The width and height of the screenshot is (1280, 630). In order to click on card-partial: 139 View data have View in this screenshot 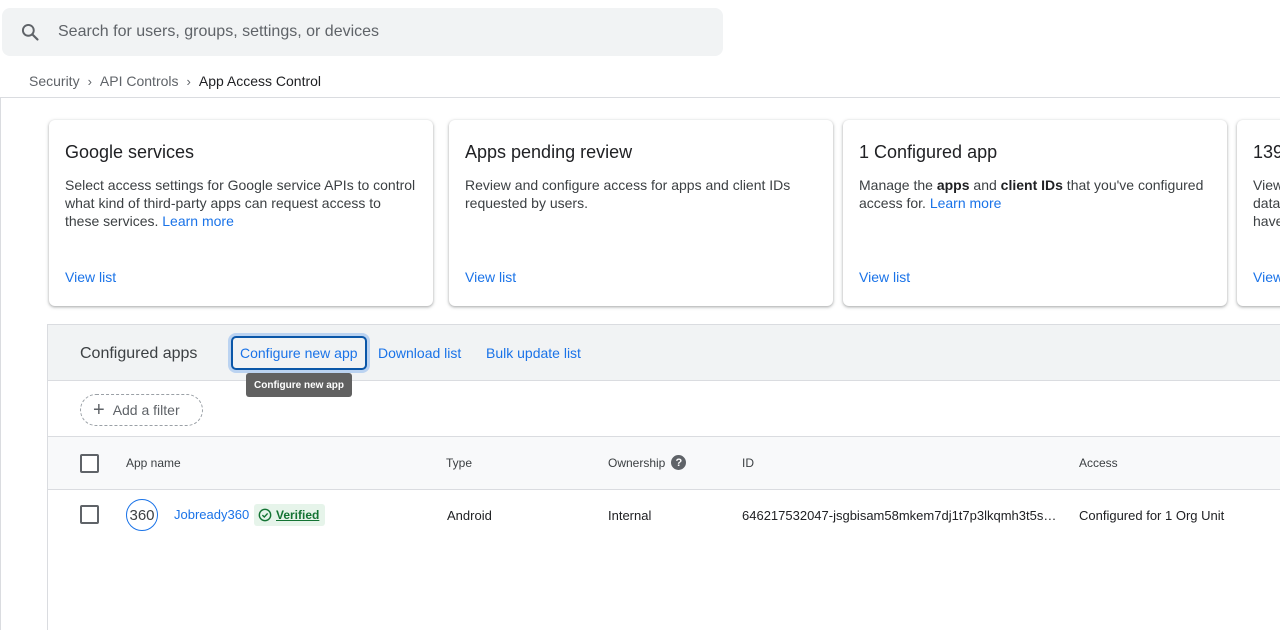, I will do `click(1258, 213)`.